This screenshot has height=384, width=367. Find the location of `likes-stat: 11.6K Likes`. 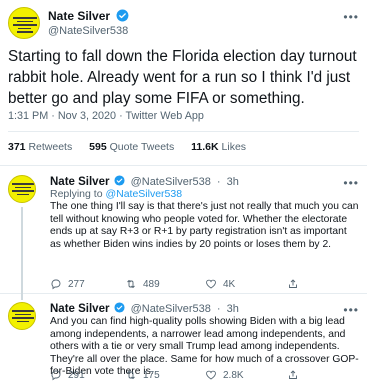

likes-stat: 11.6K Likes is located at coordinates (218, 147).